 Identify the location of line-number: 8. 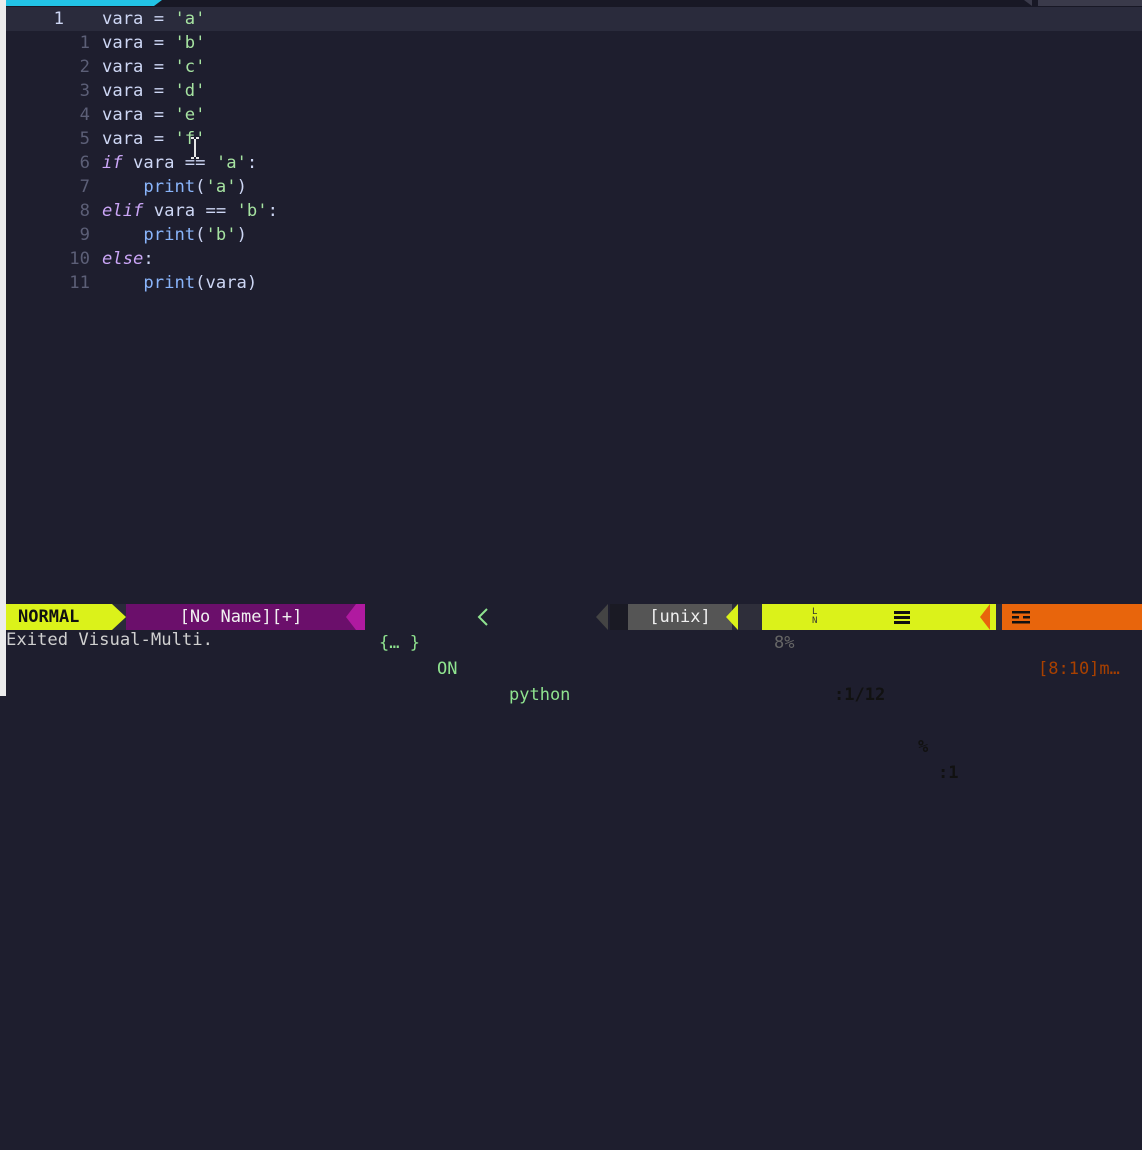
(84, 211).